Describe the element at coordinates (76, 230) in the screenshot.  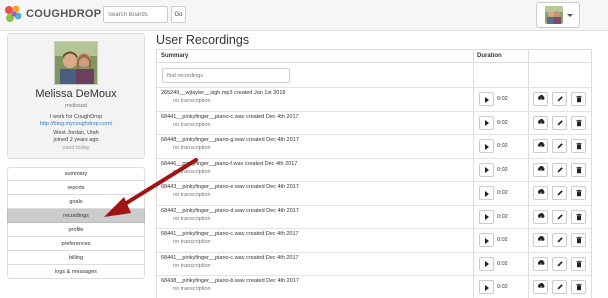
I see `nav-item-profile: profile` at that location.